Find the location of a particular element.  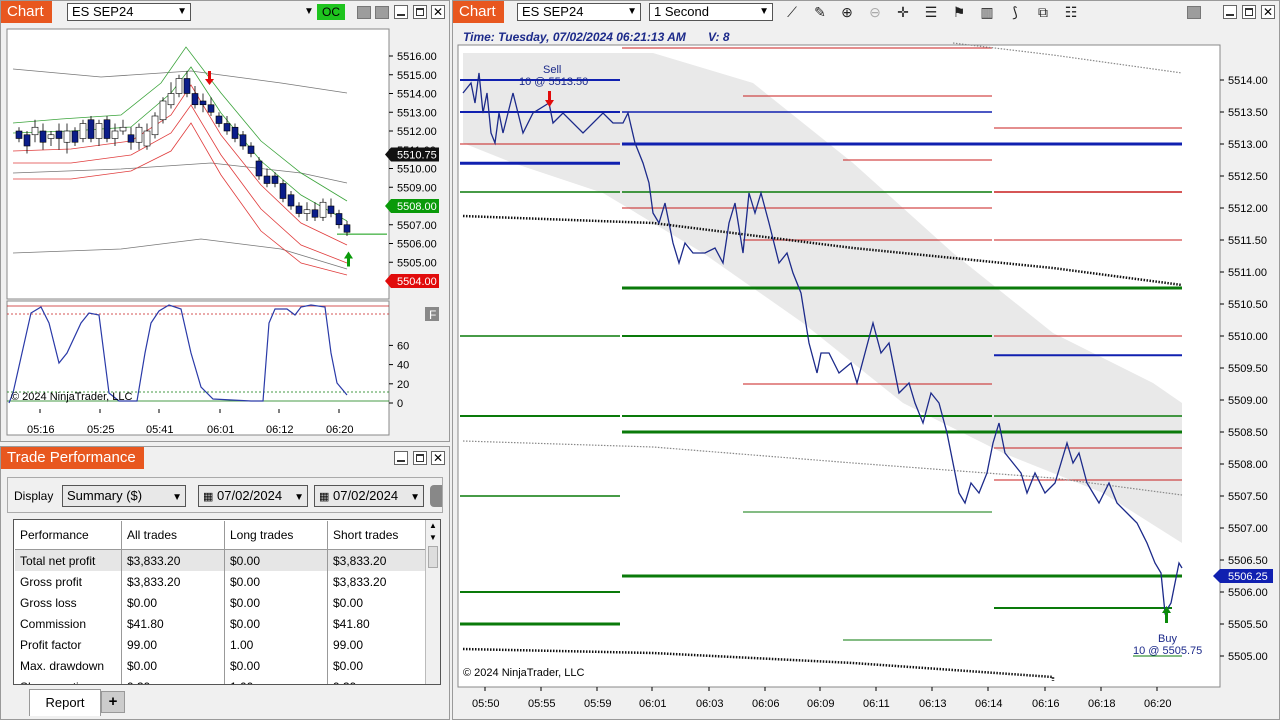

left-instrument-selector: ES SEP24 ▼ is located at coordinates (129, 12).